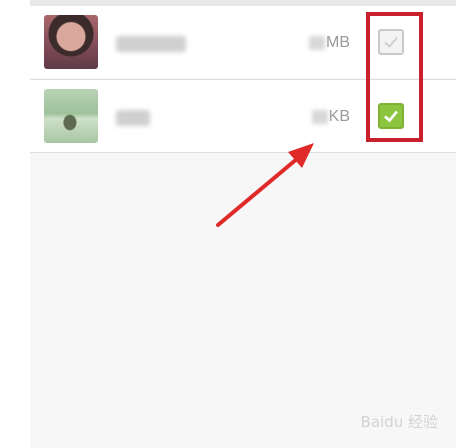 The width and height of the screenshot is (456, 448). Describe the element at coordinates (399, 422) in the screenshot. I see `watermark: Baidu 经验` at that location.